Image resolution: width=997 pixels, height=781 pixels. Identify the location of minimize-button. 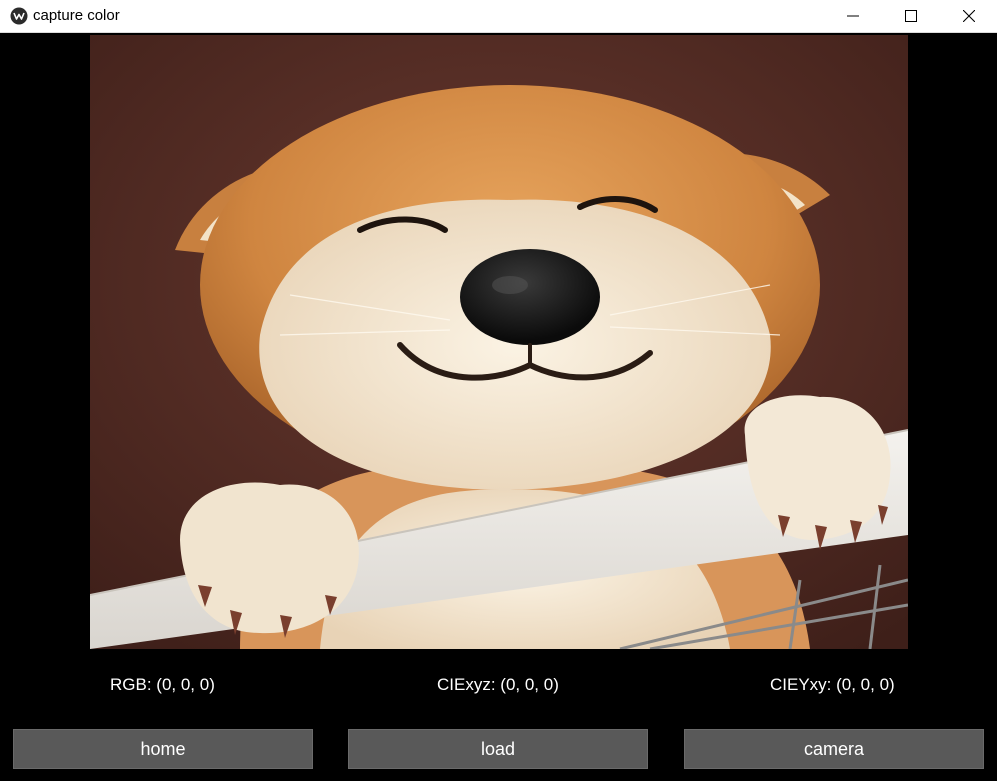
(853, 16).